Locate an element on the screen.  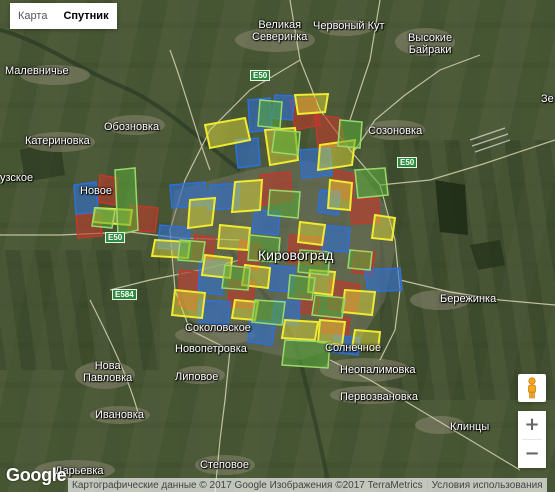
place-label-ze: Зе is located at coordinates (547, 99).